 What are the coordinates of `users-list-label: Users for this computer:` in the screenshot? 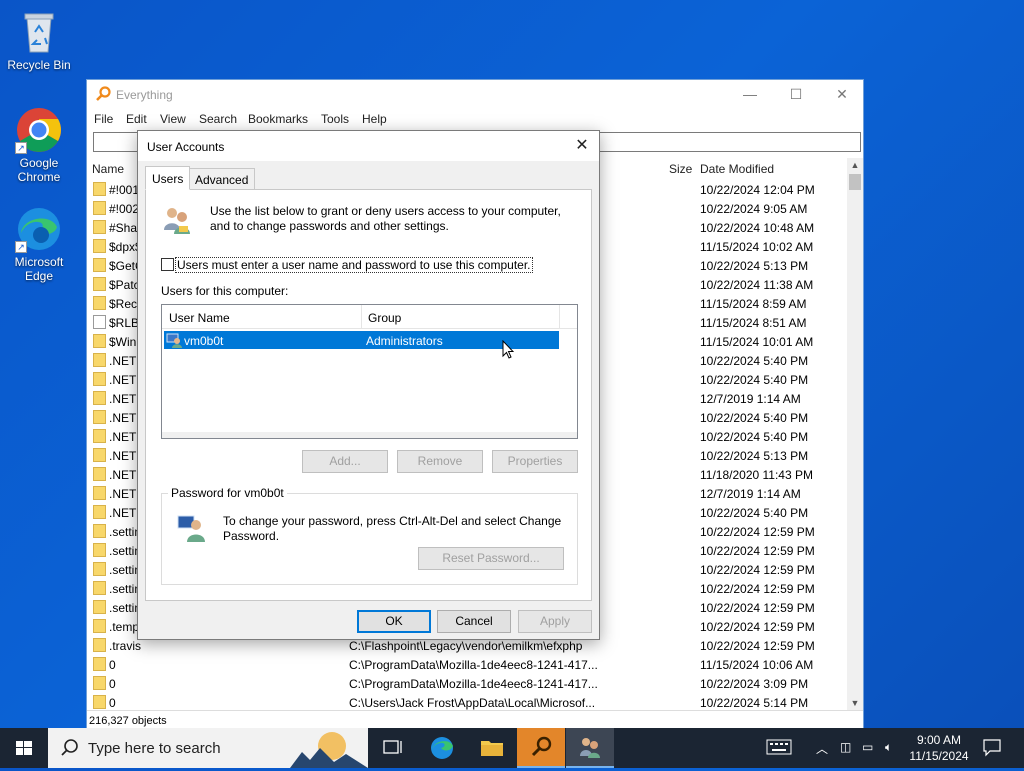 It's located at (225, 291).